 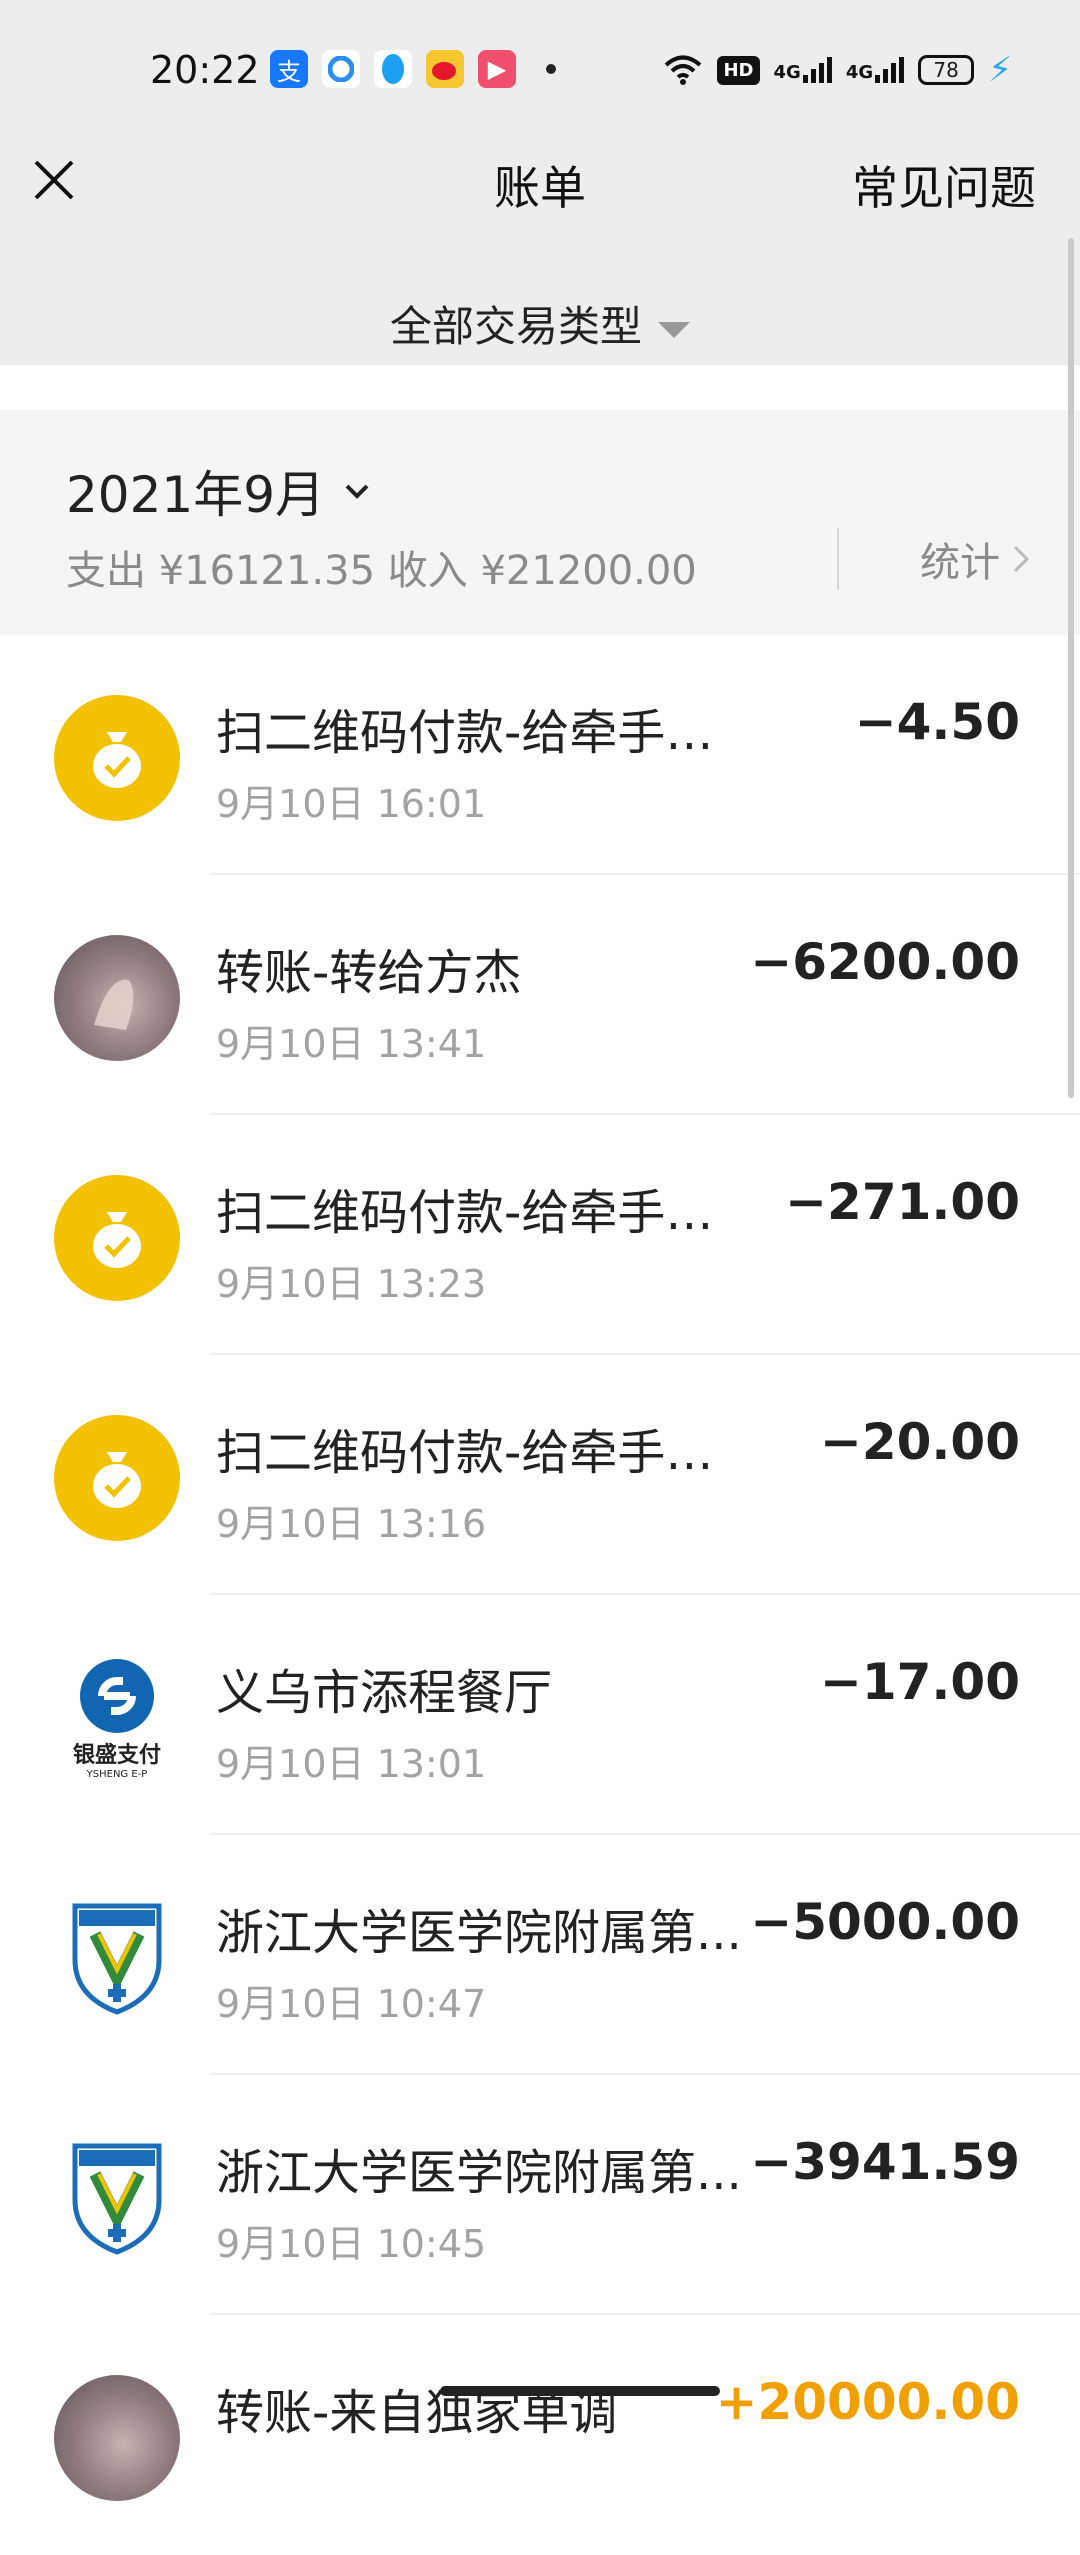 I want to click on status-bar: 20:22 支 ▶ HD 4G 4G 78 ⚡, so click(x=540, y=70).